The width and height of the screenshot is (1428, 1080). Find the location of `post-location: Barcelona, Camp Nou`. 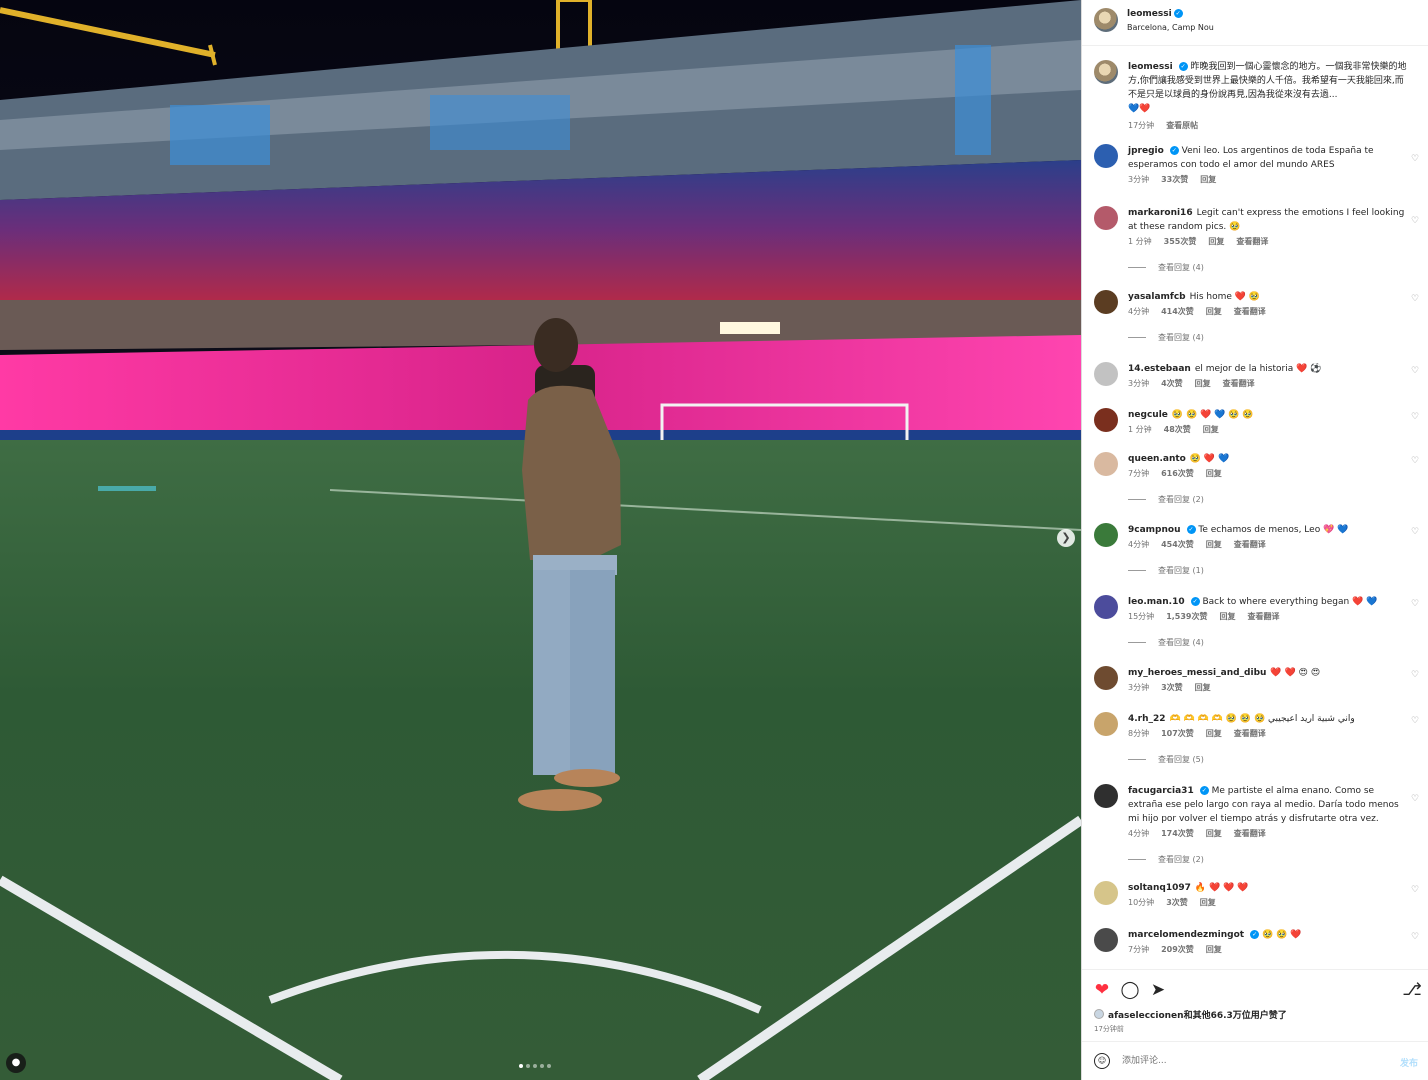

post-location: Barcelona, Camp Nou is located at coordinates (1170, 27).